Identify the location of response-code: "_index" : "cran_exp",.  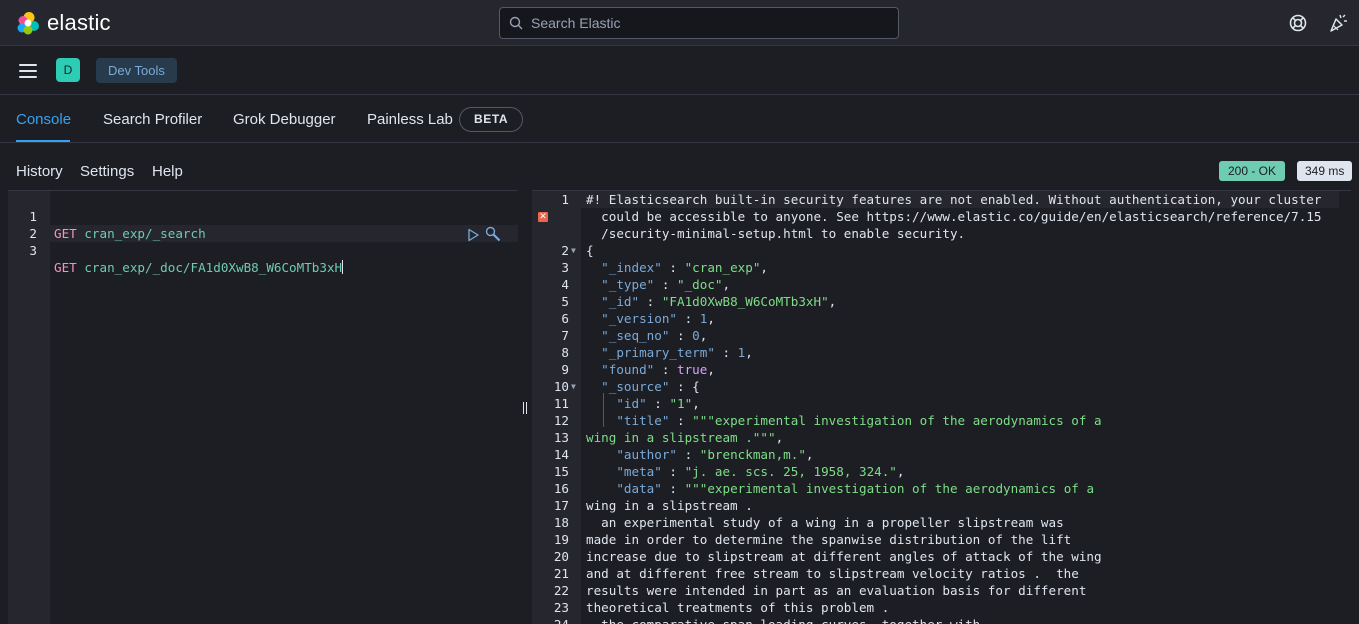
(685, 267).